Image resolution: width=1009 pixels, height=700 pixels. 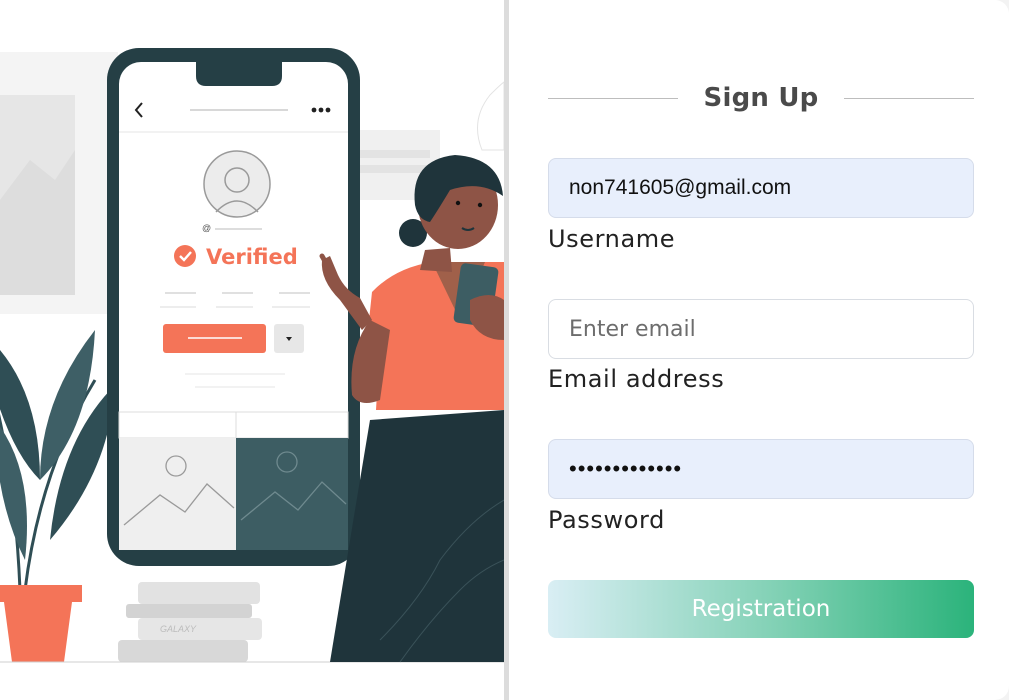 I want to click on email-label: Email address, so click(x=636, y=379).